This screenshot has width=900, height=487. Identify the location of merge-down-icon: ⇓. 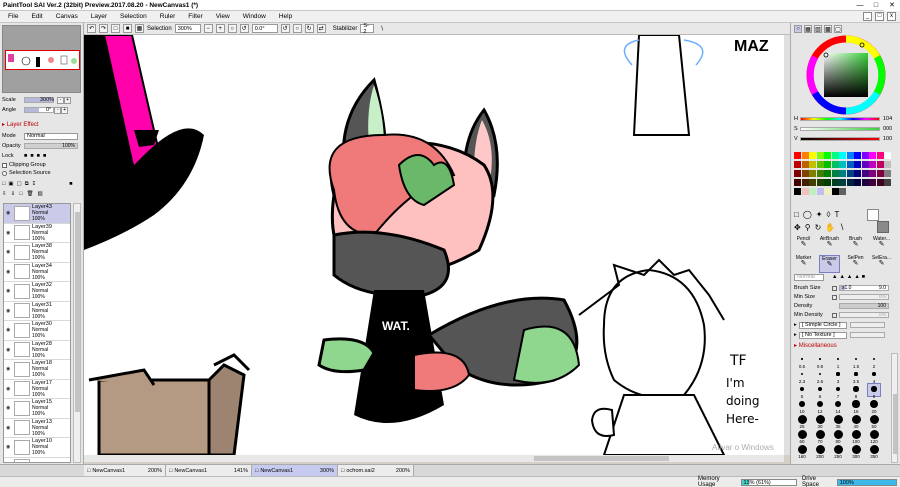
(13, 194).